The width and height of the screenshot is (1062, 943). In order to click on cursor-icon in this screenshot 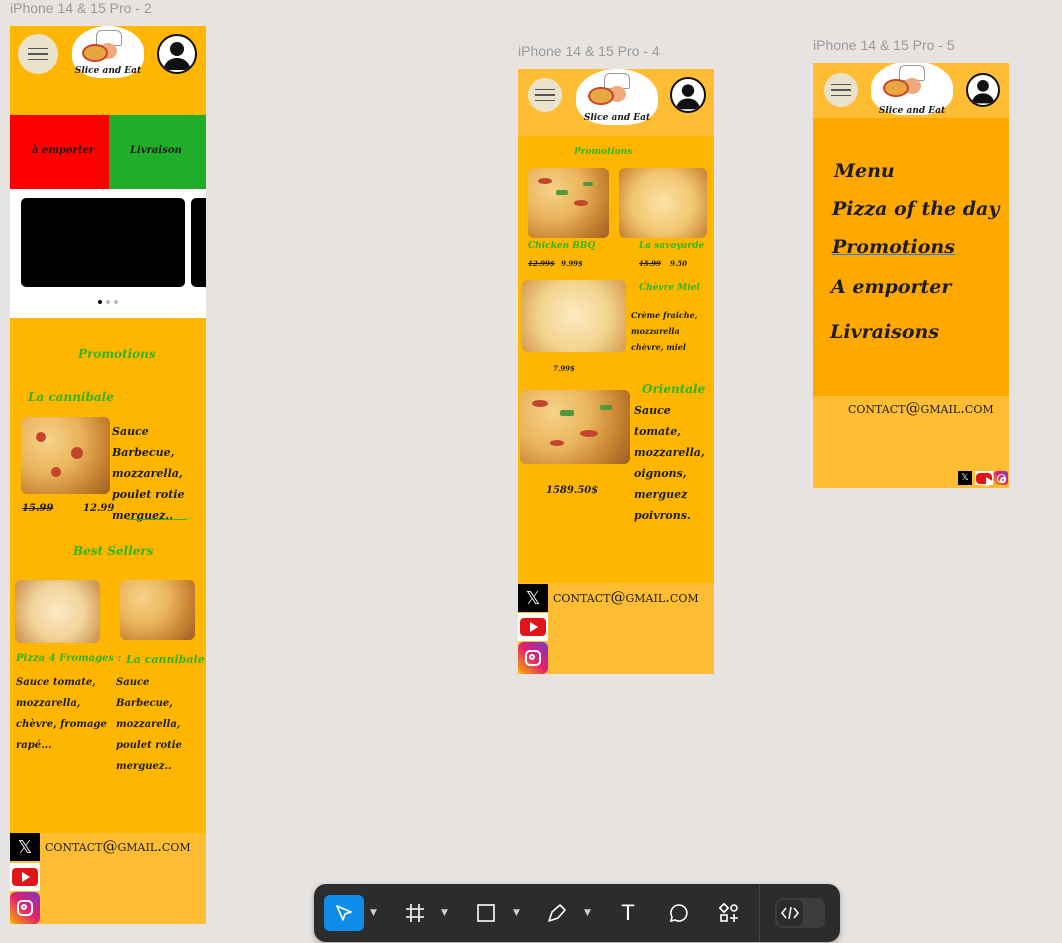, I will do `click(344, 913)`.